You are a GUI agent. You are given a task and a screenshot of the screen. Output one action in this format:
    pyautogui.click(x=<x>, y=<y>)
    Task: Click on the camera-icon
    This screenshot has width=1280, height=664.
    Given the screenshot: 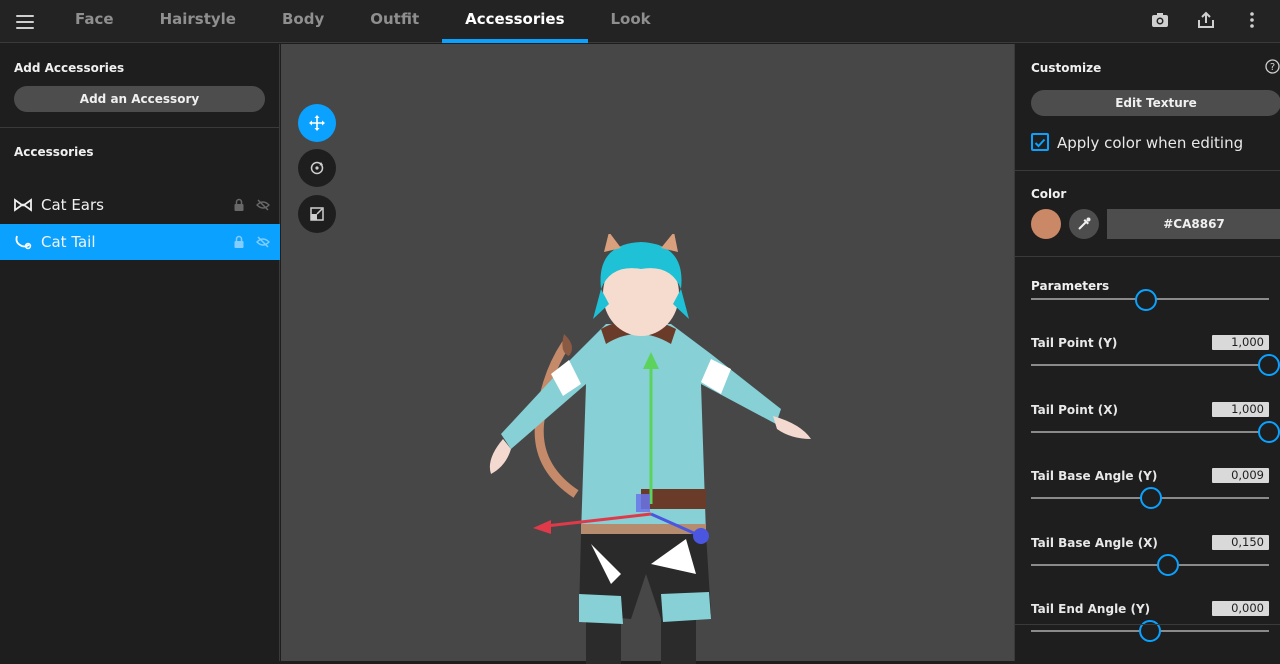 What is the action you would take?
    pyautogui.click(x=1160, y=20)
    